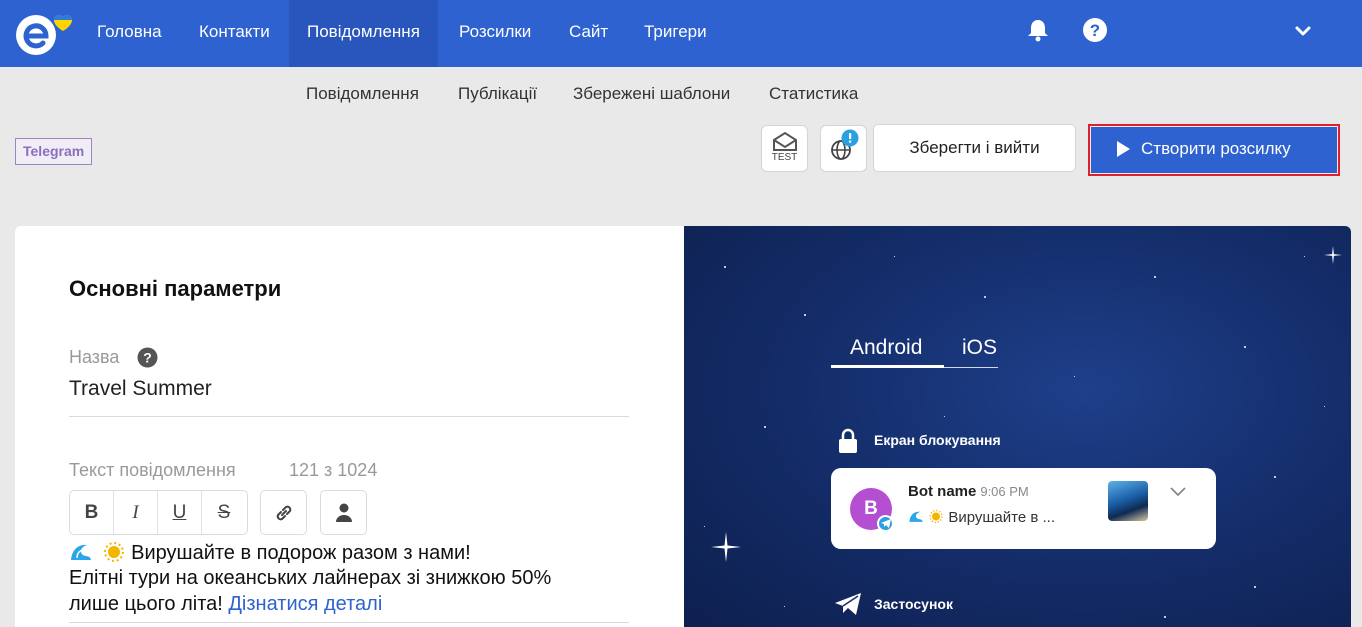 The width and height of the screenshot is (1362, 627). What do you see at coordinates (333, 470) in the screenshot?
I see `char-counter: 121 з 1024` at bounding box center [333, 470].